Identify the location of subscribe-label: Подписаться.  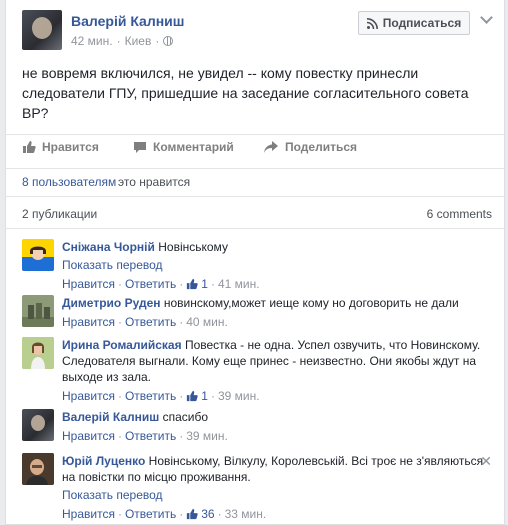
(422, 23).